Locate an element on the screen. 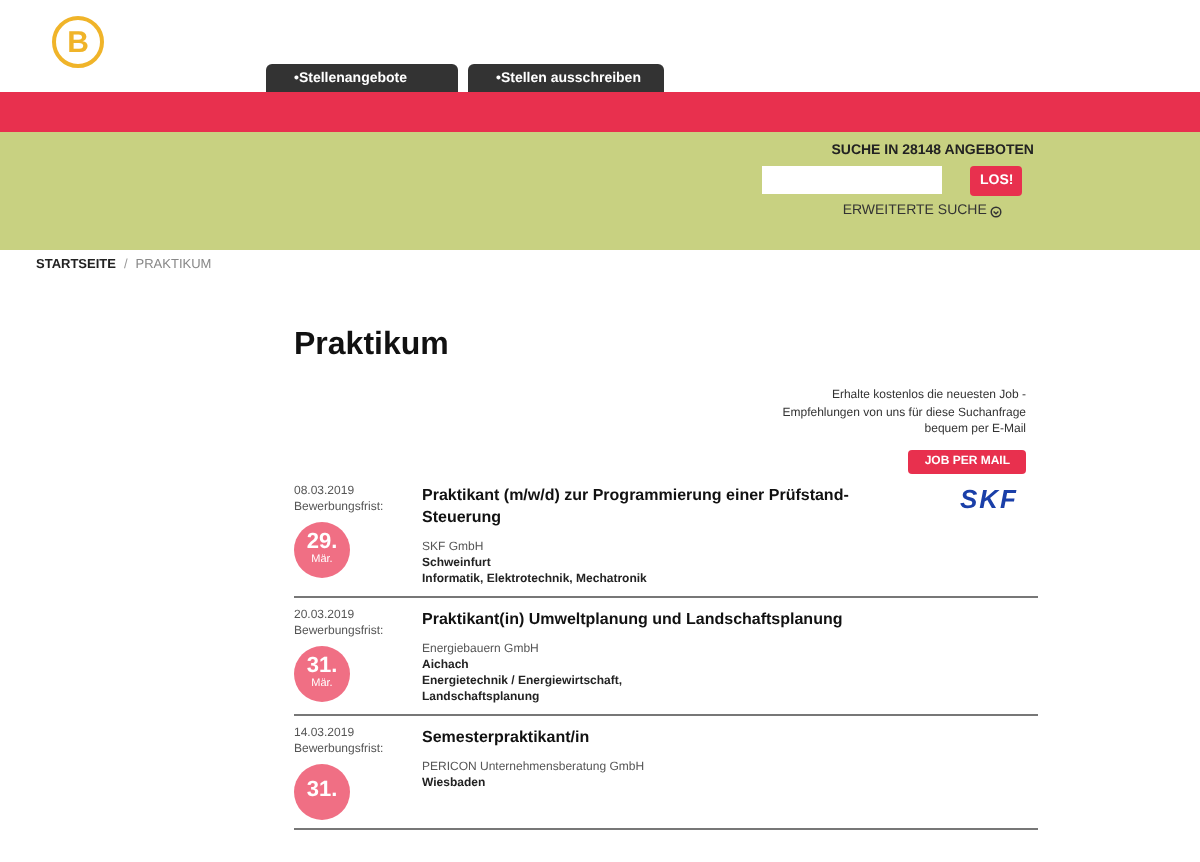 The image size is (1200, 862). chevron-circle-icon is located at coordinates (996, 211).